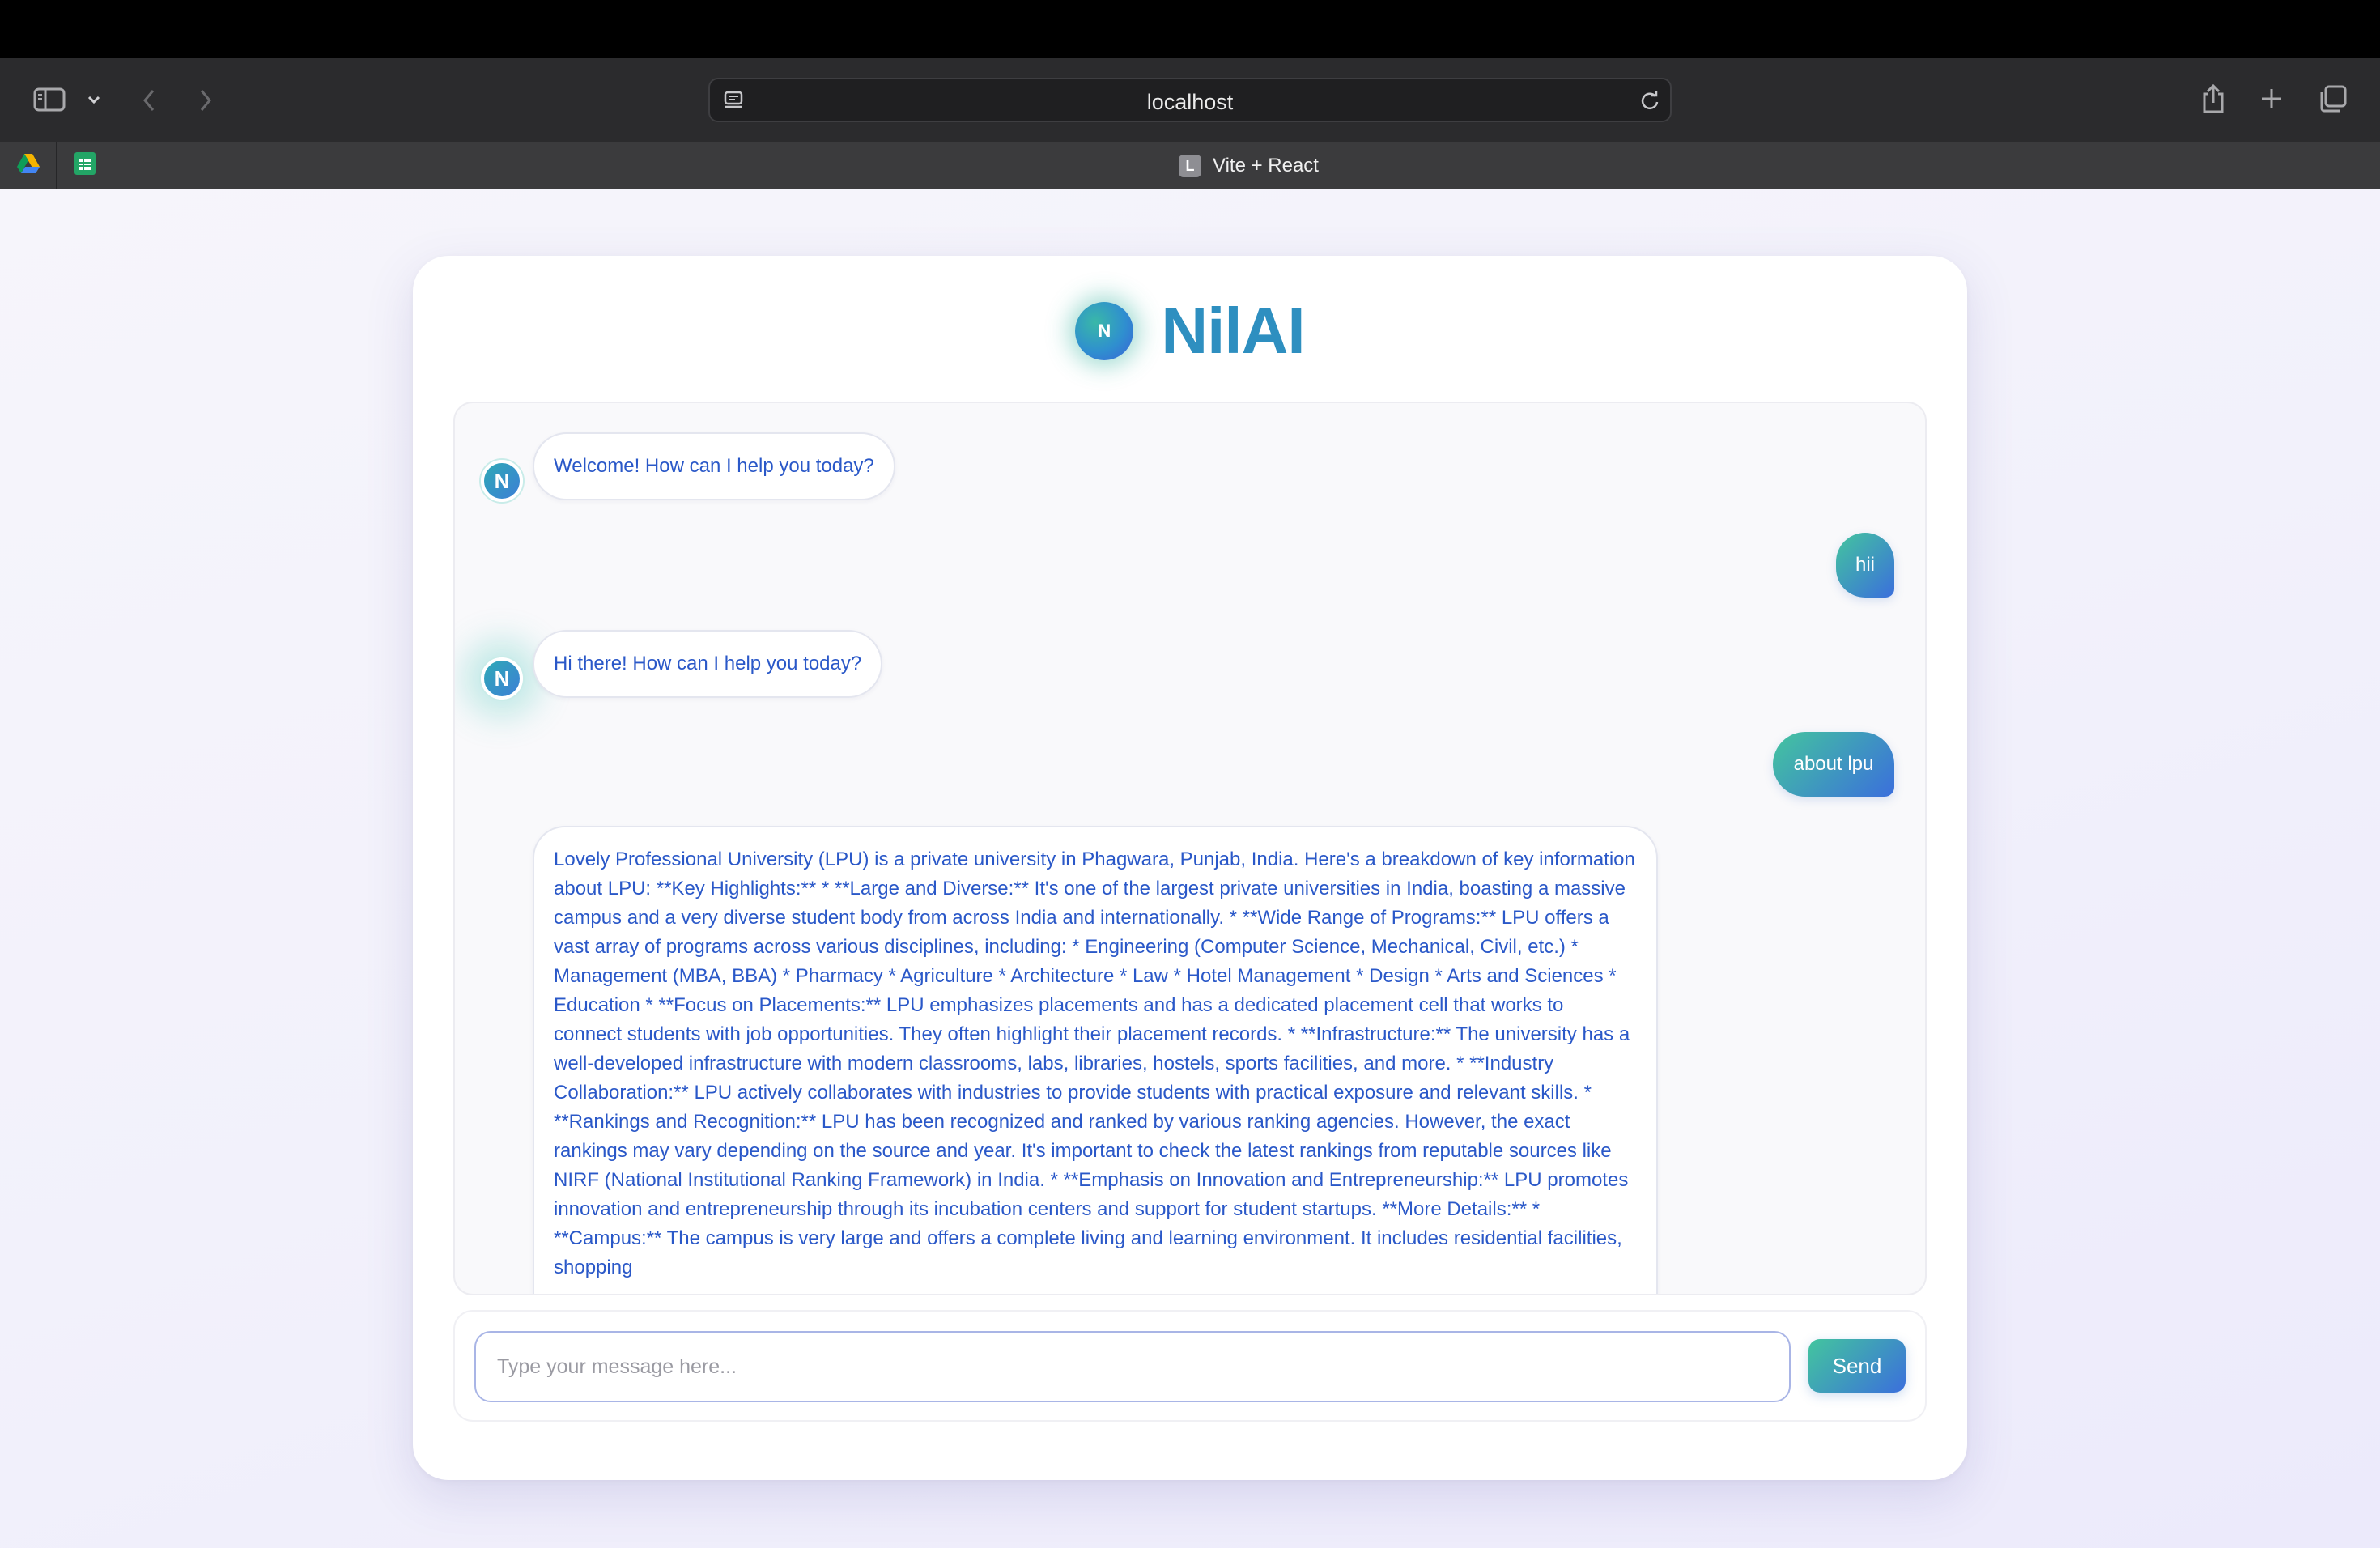  What do you see at coordinates (1266, 166) in the screenshot?
I see `tab-title: Vite + React` at bounding box center [1266, 166].